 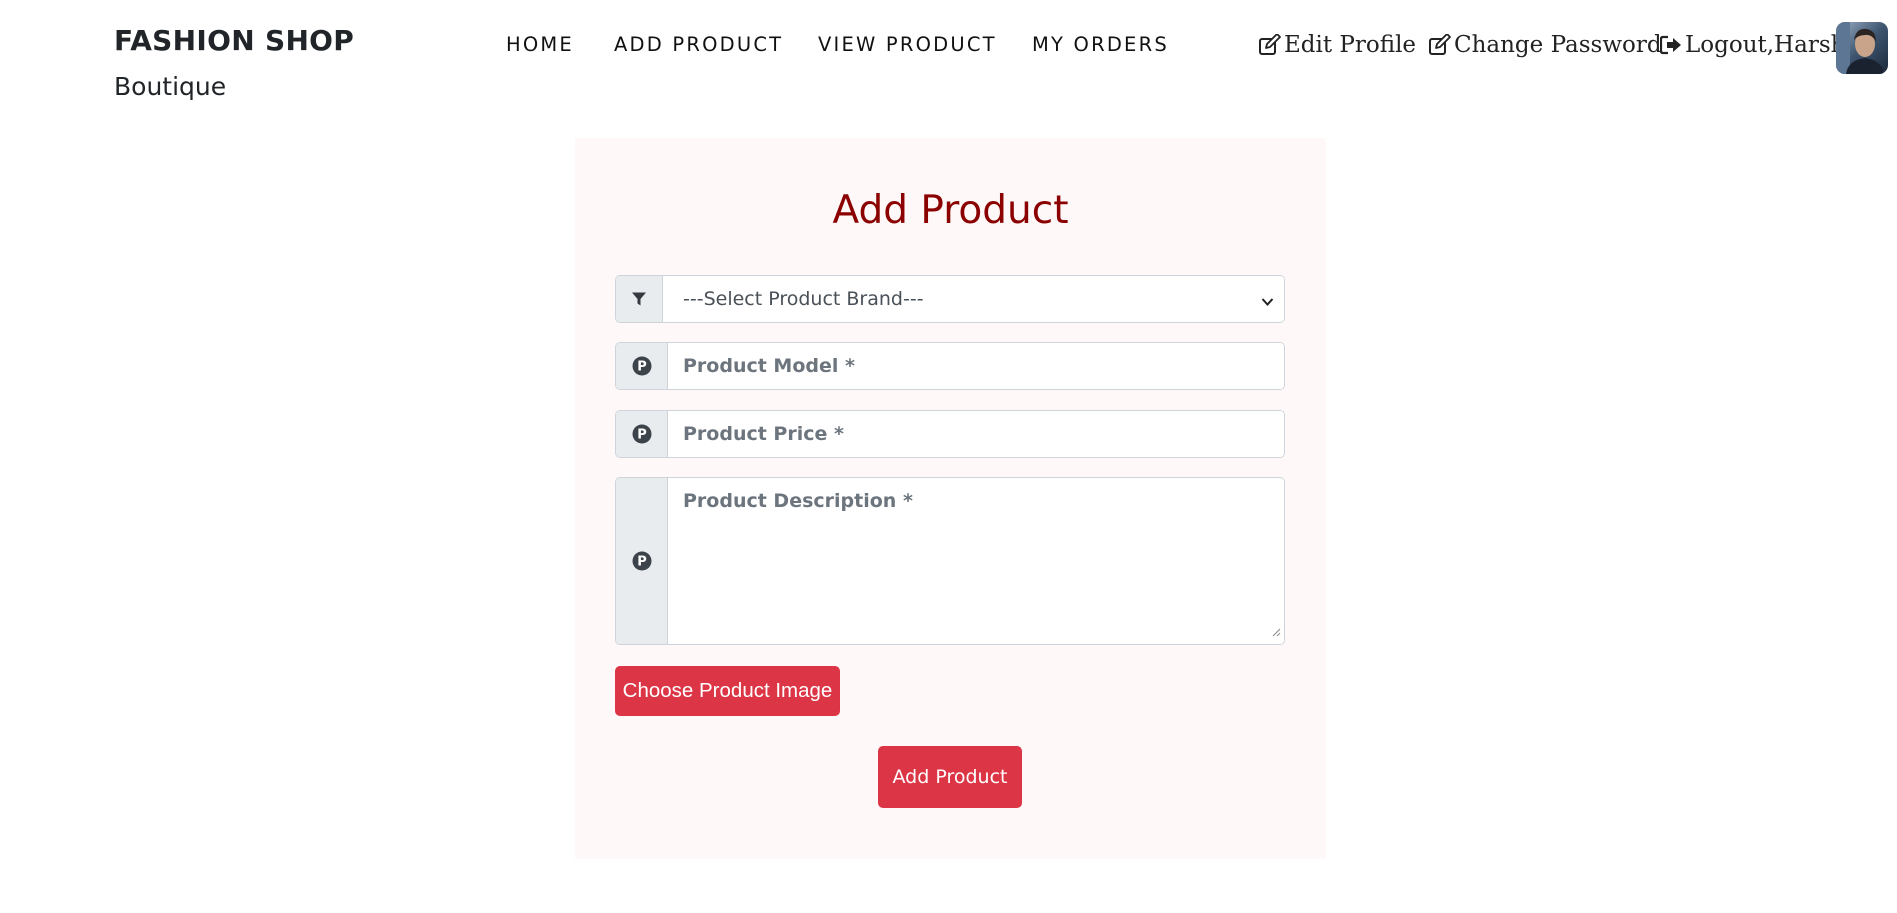 What do you see at coordinates (1350, 45) in the screenshot?
I see `edit-profile-label: Edit Profile` at bounding box center [1350, 45].